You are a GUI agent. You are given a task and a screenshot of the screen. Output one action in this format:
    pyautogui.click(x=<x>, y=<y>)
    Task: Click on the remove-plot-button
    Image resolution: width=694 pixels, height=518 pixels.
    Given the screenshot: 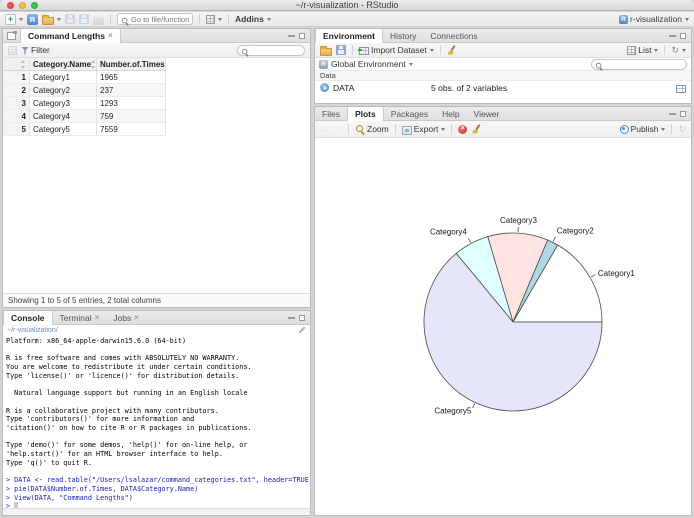 What is the action you would take?
    pyautogui.click(x=463, y=129)
    